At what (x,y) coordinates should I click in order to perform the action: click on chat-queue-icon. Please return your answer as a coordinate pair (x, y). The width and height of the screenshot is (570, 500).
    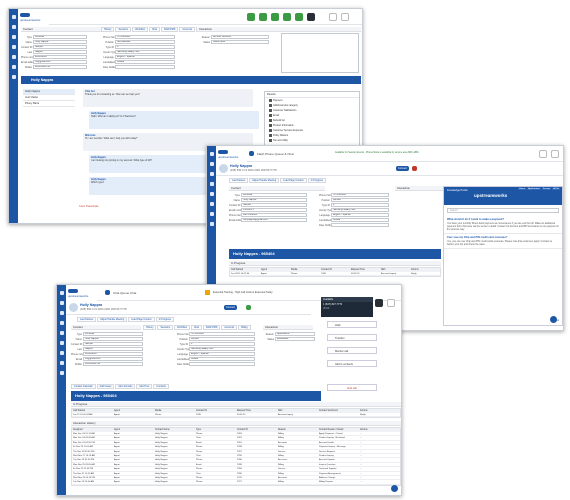
    Looking at the image, I should click on (107, 292).